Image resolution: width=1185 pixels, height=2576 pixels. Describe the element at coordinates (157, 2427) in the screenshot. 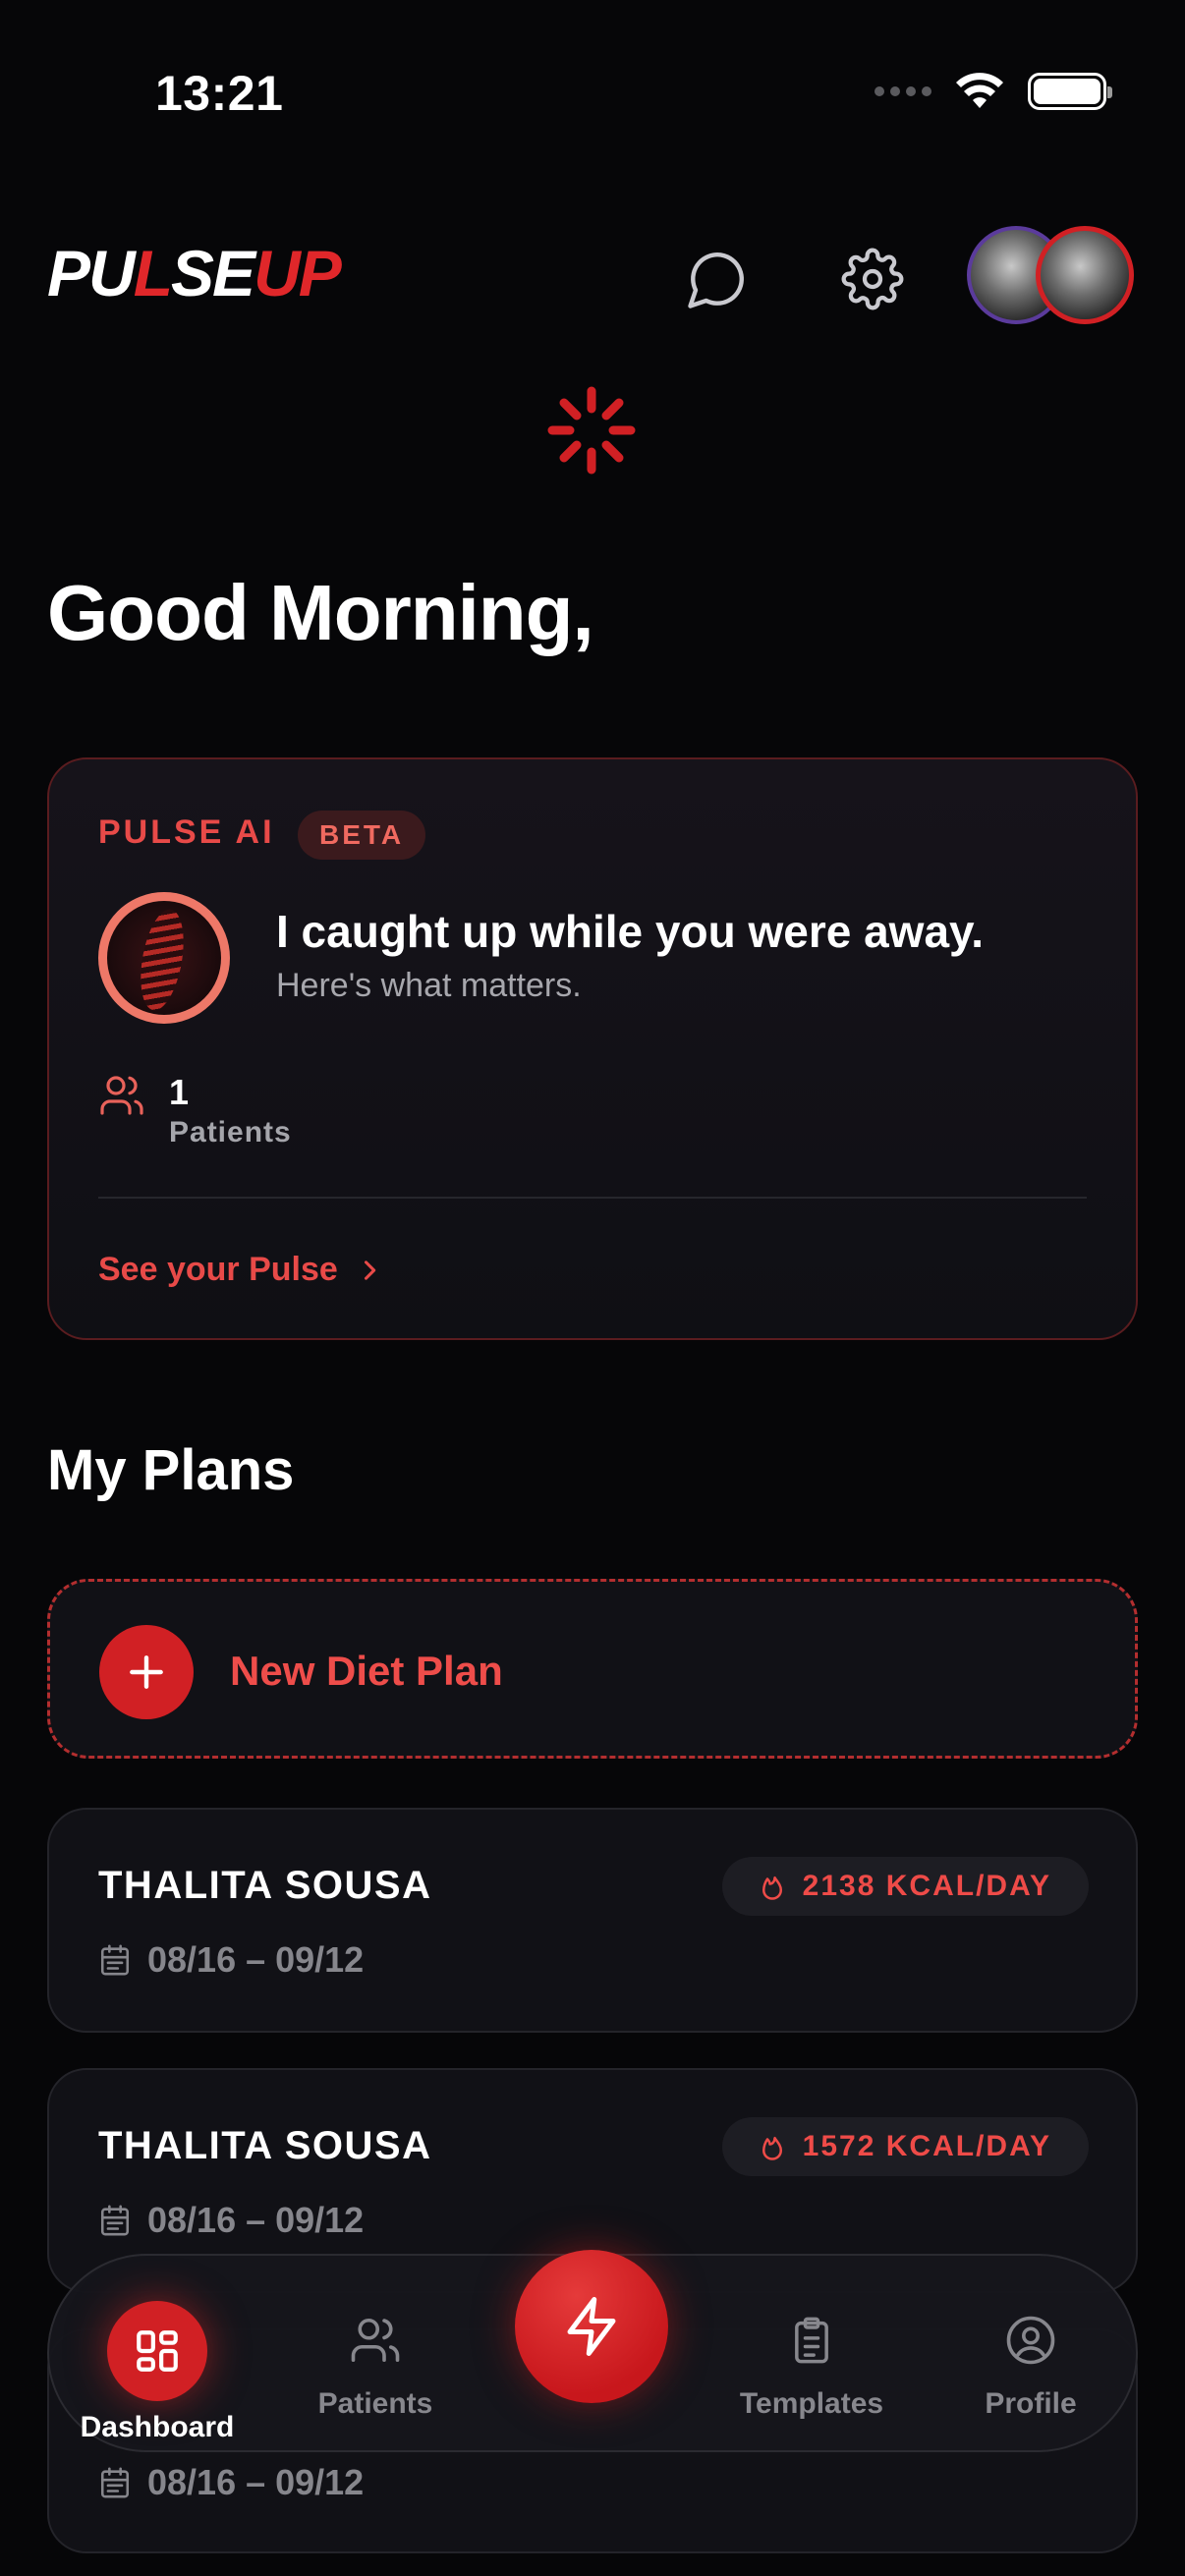

I see `tab-dashboard-label: Dashboard` at that location.